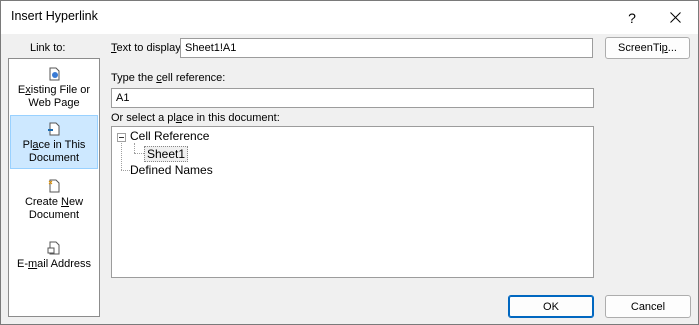  I want to click on tree-node-sheet1: Sheet1, so click(166, 154).